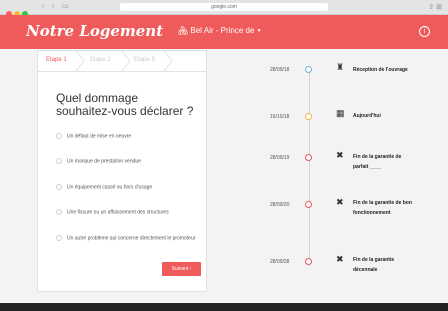 The width and height of the screenshot is (448, 311). Describe the element at coordinates (56, 60) in the screenshot. I see `step-1: Etape 1` at that location.